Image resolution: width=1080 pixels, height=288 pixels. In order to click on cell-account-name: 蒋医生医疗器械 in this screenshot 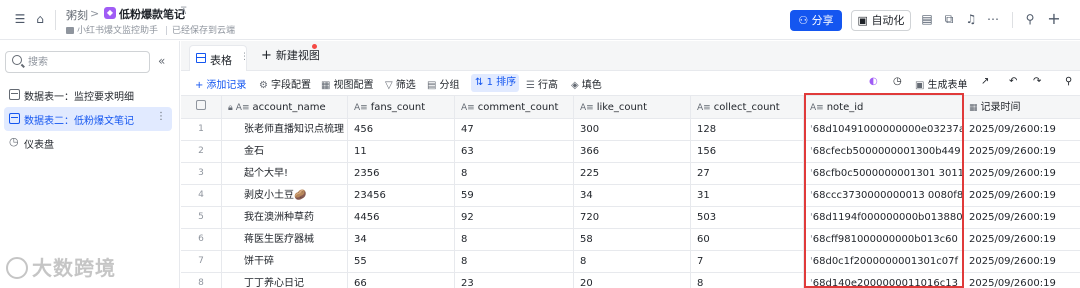, I will do `click(285, 239)`.